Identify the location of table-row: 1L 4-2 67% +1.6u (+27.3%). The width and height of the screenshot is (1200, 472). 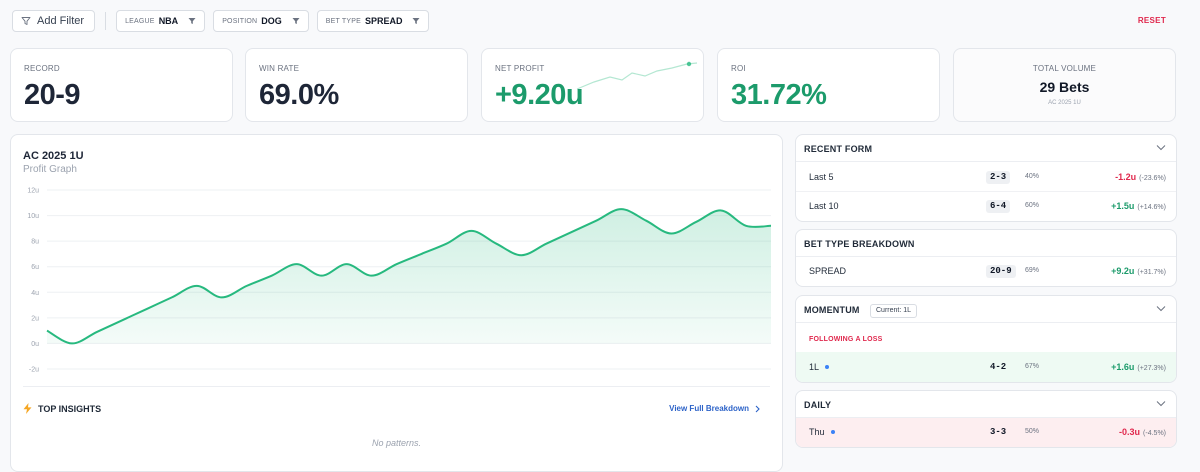
(986, 367).